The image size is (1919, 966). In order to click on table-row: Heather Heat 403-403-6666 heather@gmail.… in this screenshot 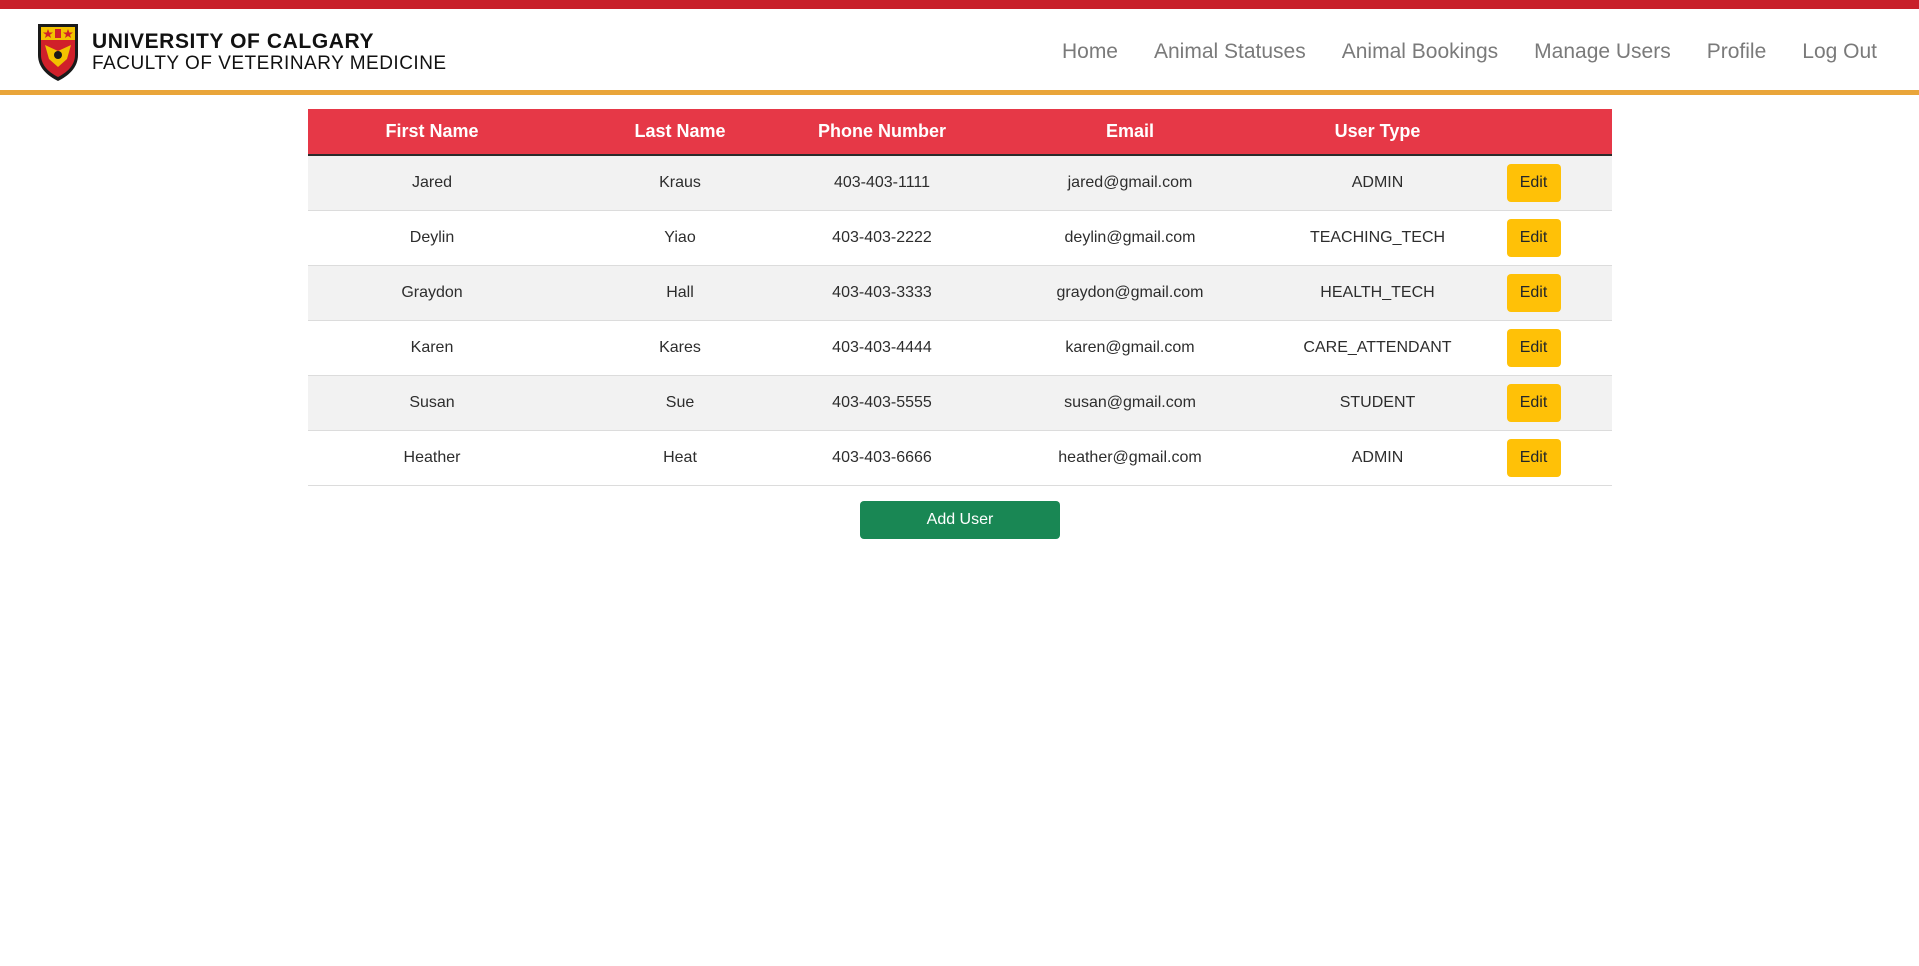, I will do `click(960, 458)`.